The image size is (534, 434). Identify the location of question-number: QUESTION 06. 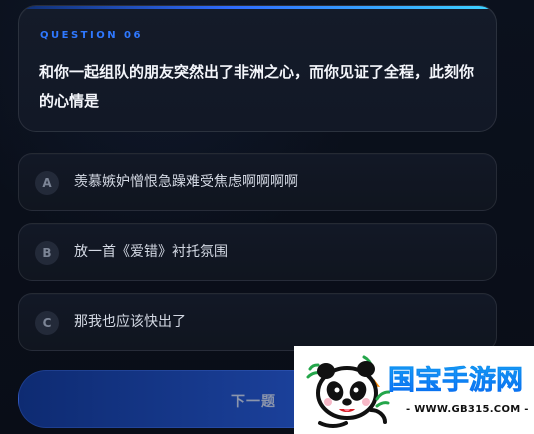
(91, 35).